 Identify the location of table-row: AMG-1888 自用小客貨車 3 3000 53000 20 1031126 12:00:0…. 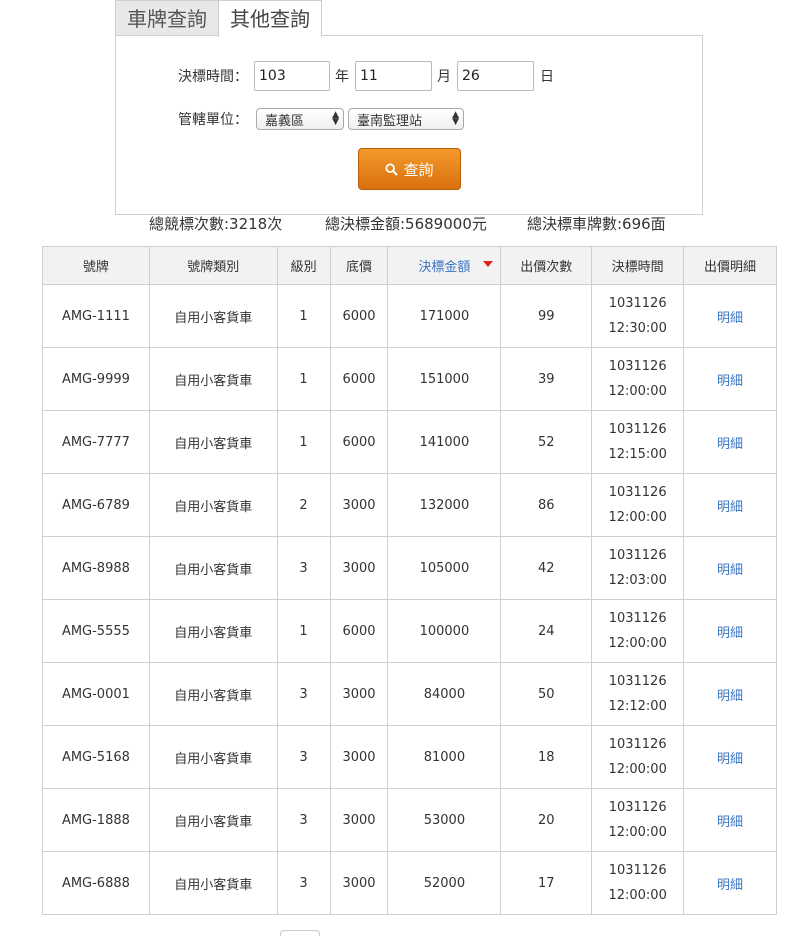
(409, 820).